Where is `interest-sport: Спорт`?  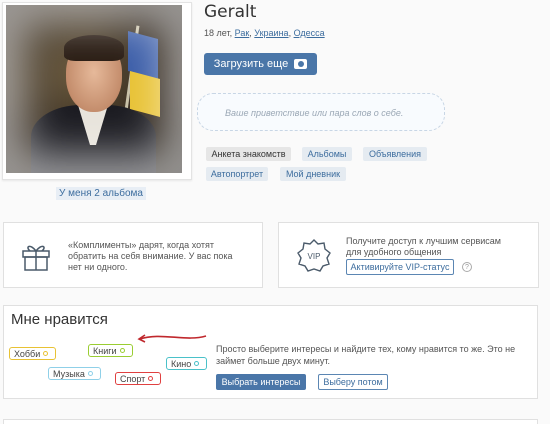
interest-sport: Спорт is located at coordinates (138, 378).